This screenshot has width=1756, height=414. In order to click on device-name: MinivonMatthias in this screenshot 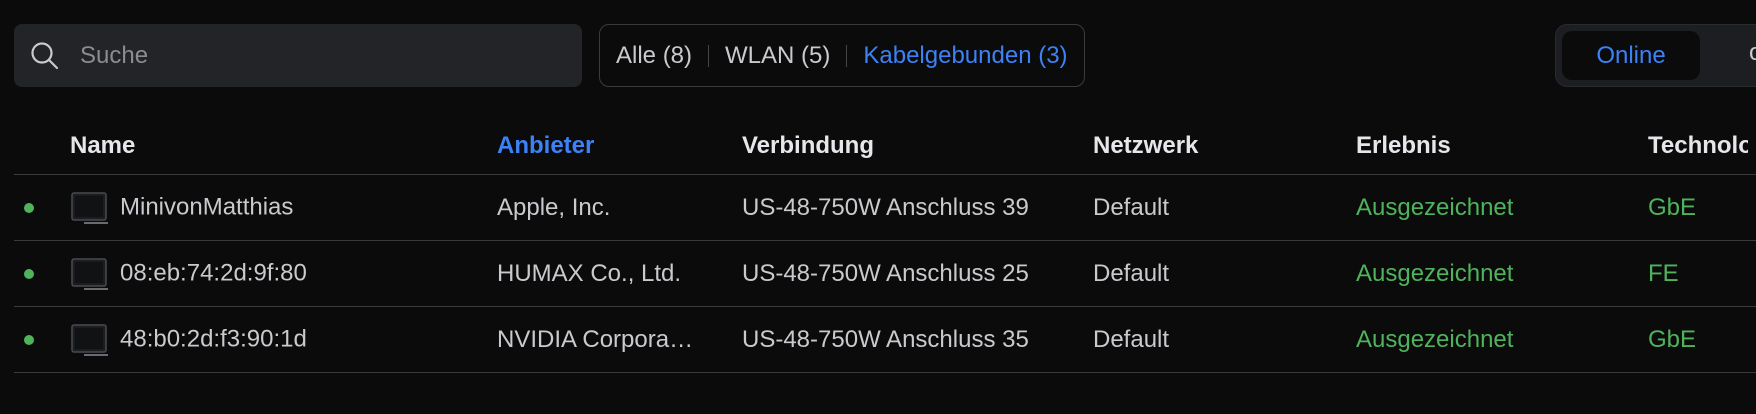, I will do `click(207, 206)`.